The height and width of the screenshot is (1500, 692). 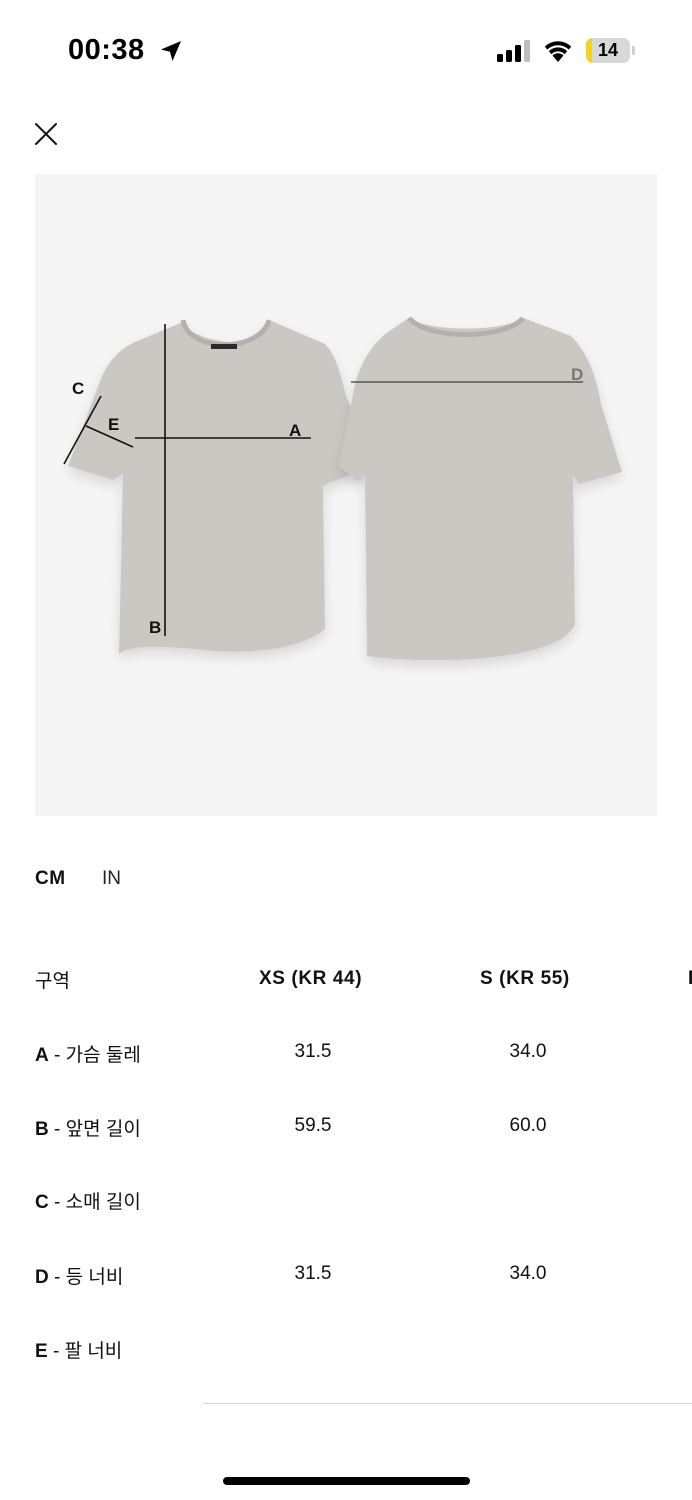 What do you see at coordinates (42, 1055) in the screenshot?
I see `row-code: A` at bounding box center [42, 1055].